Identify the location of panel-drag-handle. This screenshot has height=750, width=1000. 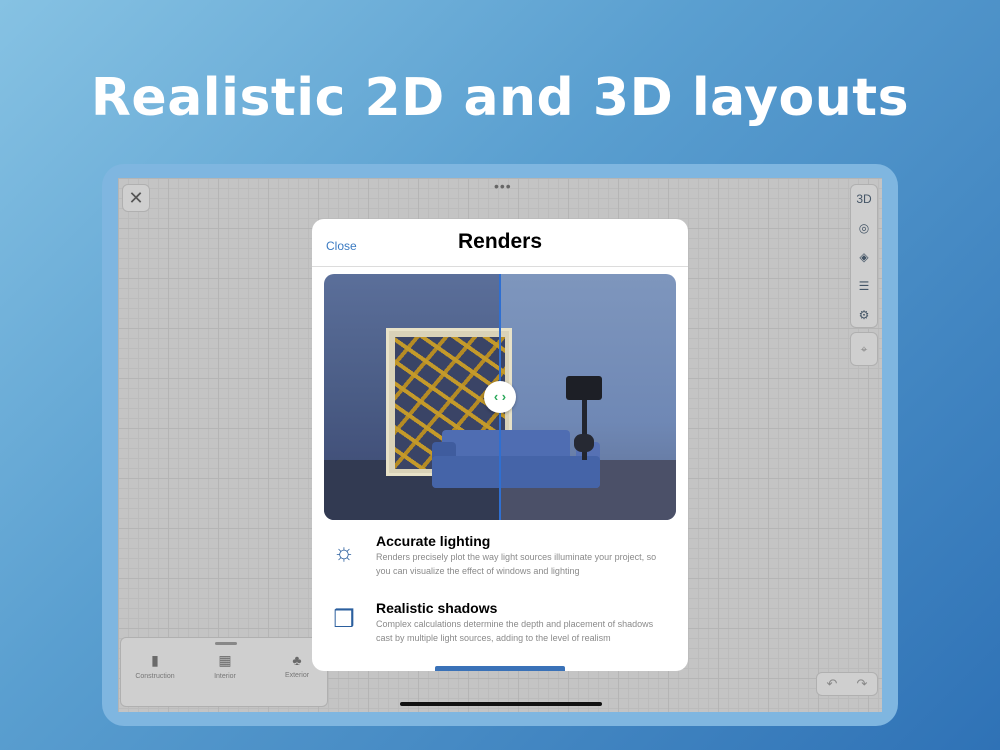
(226, 643).